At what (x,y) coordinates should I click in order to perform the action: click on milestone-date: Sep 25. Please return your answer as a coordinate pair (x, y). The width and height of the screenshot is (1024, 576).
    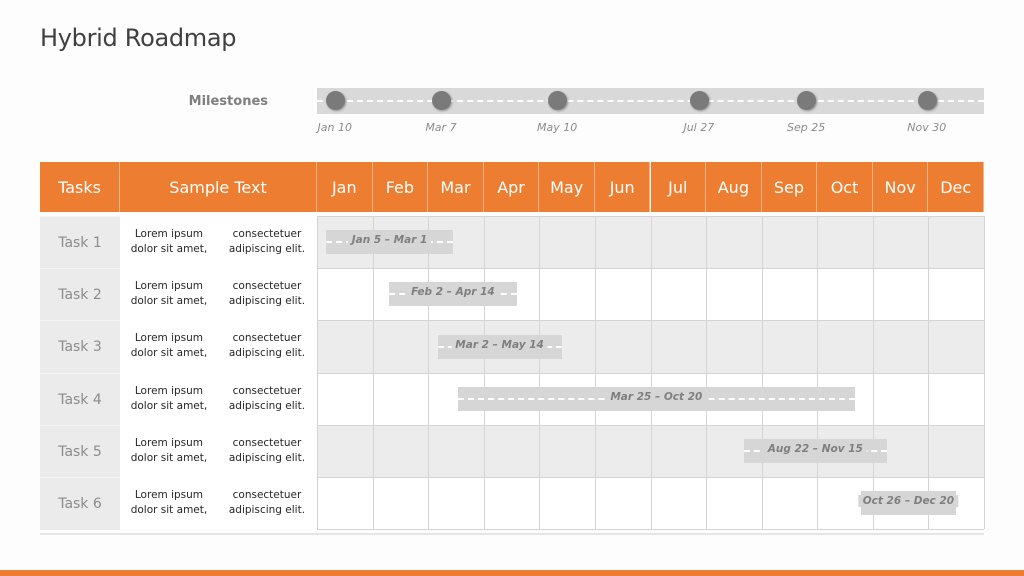
    Looking at the image, I should click on (806, 127).